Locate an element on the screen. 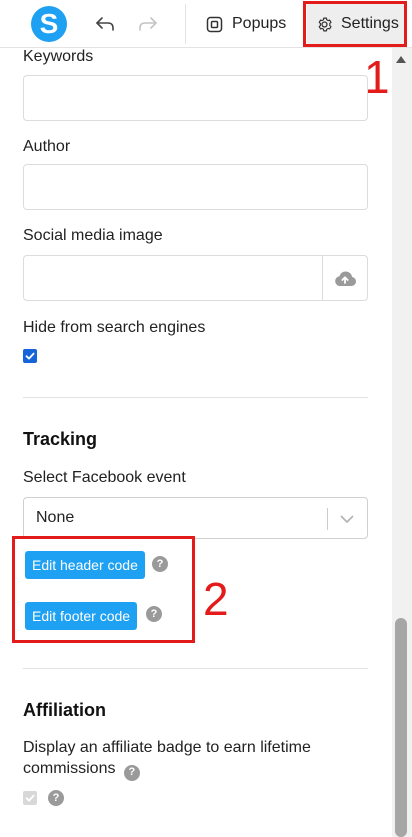 Image resolution: width=412 pixels, height=837 pixels. chevron-down-icon is located at coordinates (347, 519).